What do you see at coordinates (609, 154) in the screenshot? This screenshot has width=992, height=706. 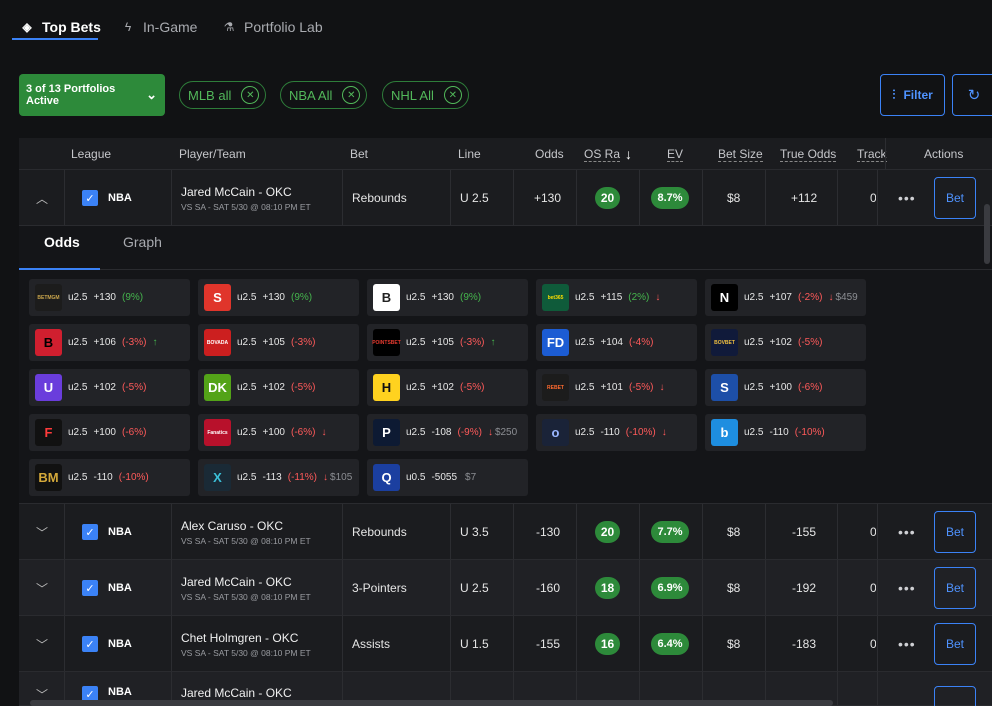 I see `col-os-rating: OS Ra ↓` at bounding box center [609, 154].